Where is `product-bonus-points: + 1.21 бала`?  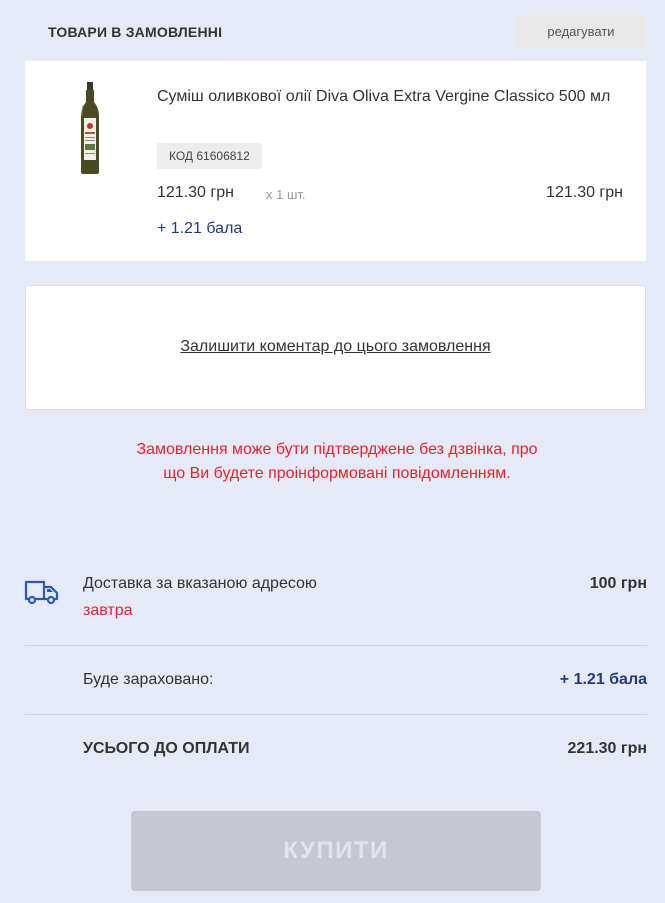
product-bonus-points: + 1.21 бала is located at coordinates (200, 228).